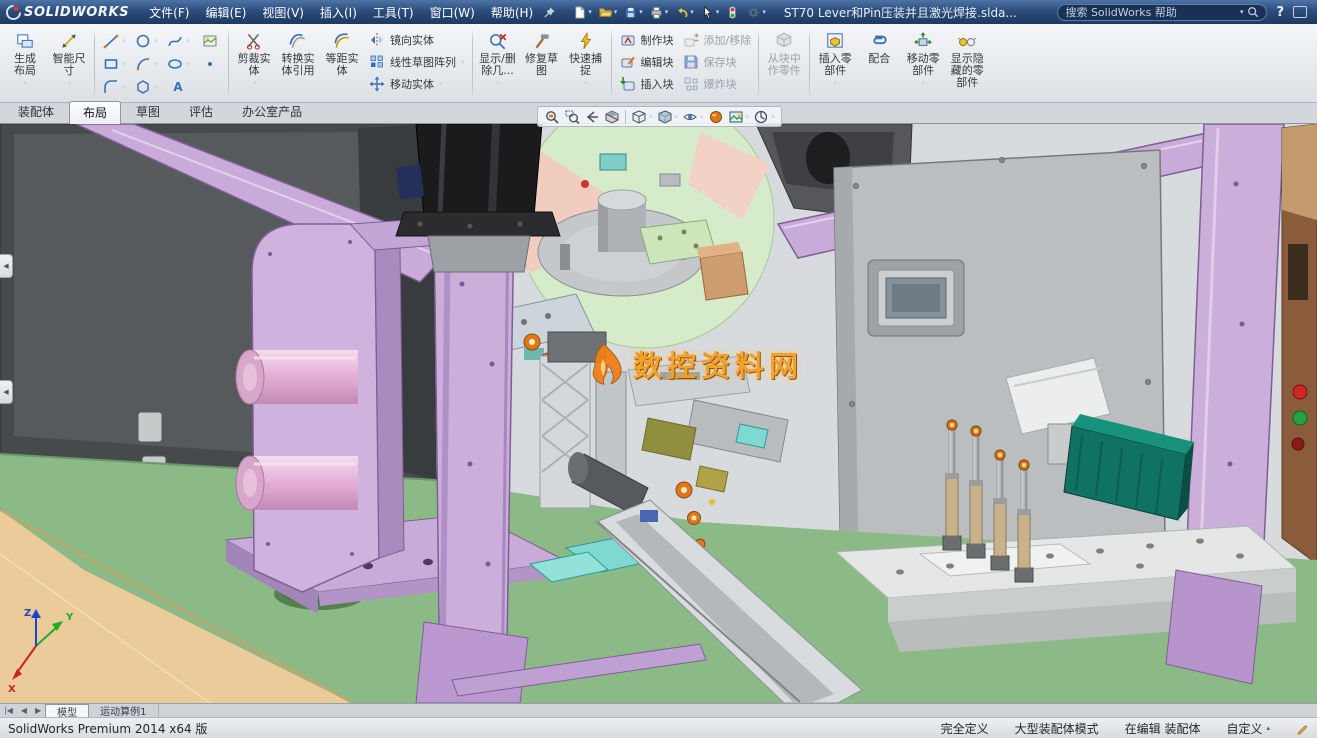 This screenshot has height=738, width=1317. I want to click on save-block-button: 保存块, so click(717, 61).